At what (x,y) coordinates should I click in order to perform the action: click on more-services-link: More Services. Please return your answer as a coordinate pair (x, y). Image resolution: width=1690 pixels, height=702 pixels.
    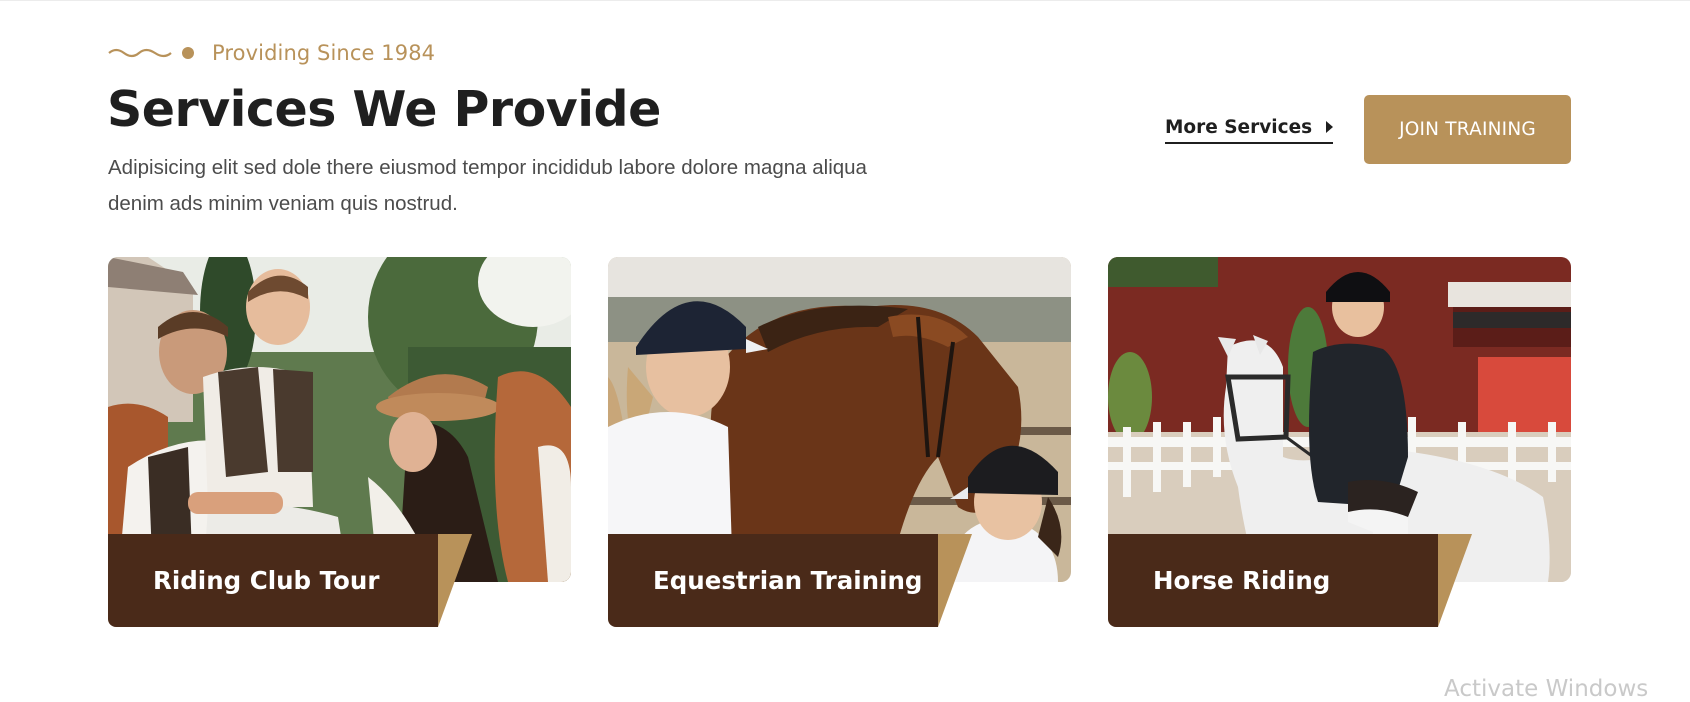
    Looking at the image, I should click on (1249, 128).